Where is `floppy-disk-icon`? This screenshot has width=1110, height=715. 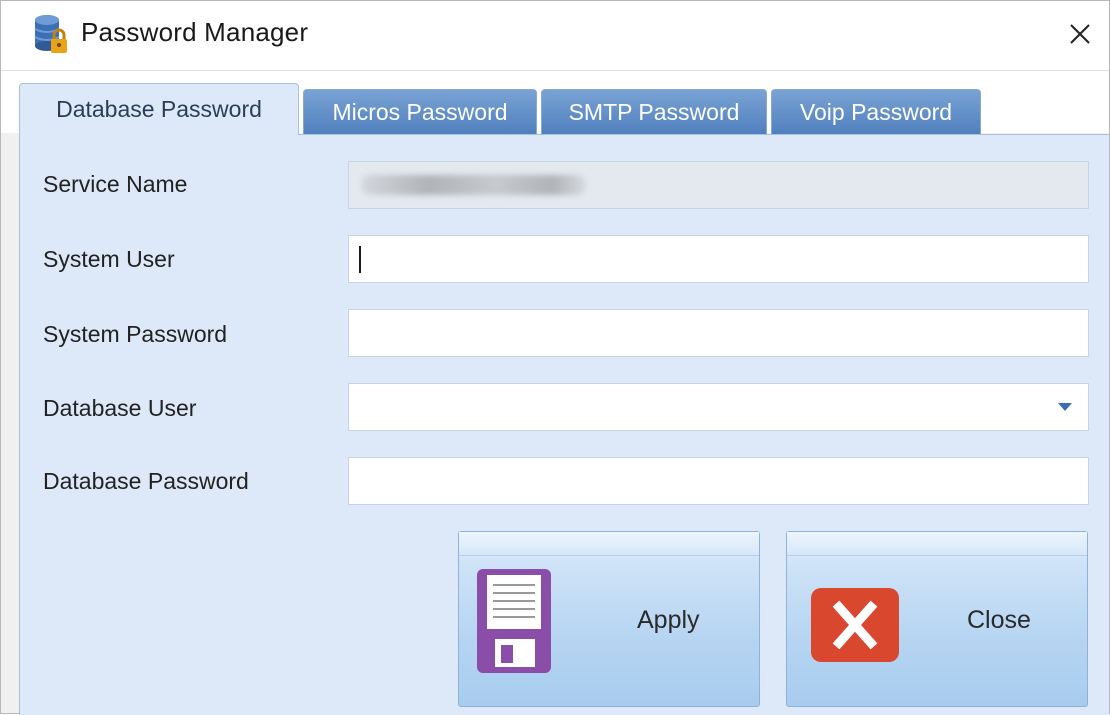
floppy-disk-icon is located at coordinates (514, 621).